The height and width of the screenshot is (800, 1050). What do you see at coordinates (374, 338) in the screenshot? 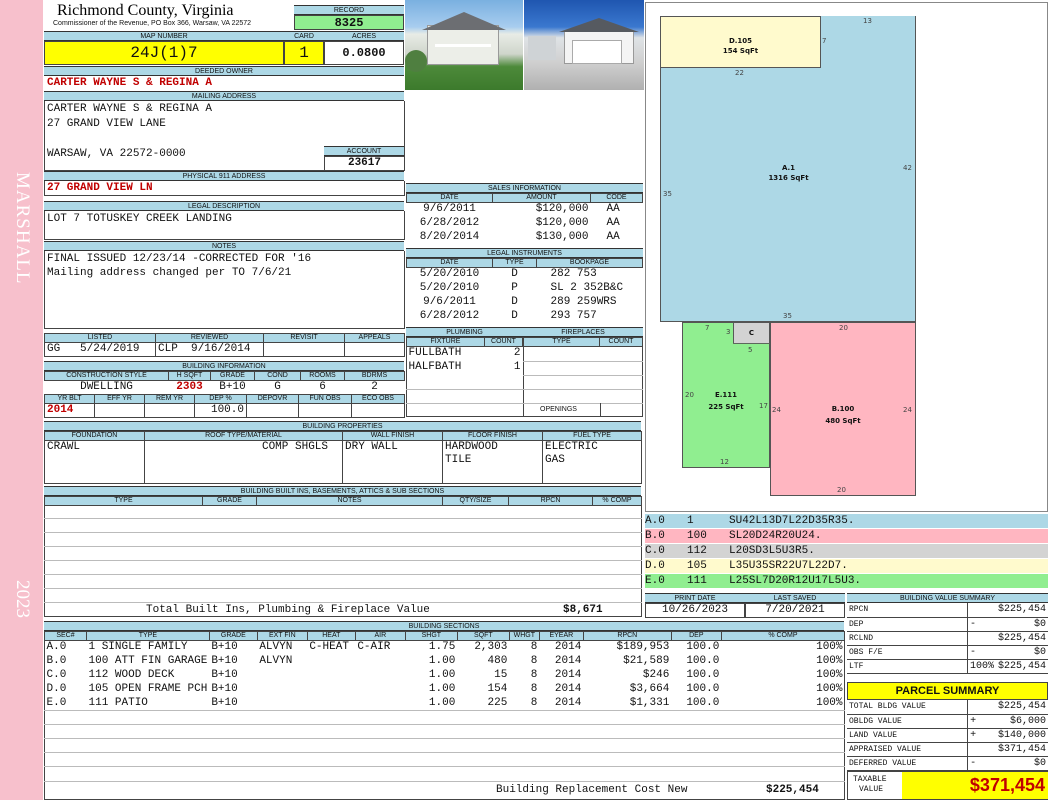
I see `appeals-header: APPEALS` at bounding box center [374, 338].